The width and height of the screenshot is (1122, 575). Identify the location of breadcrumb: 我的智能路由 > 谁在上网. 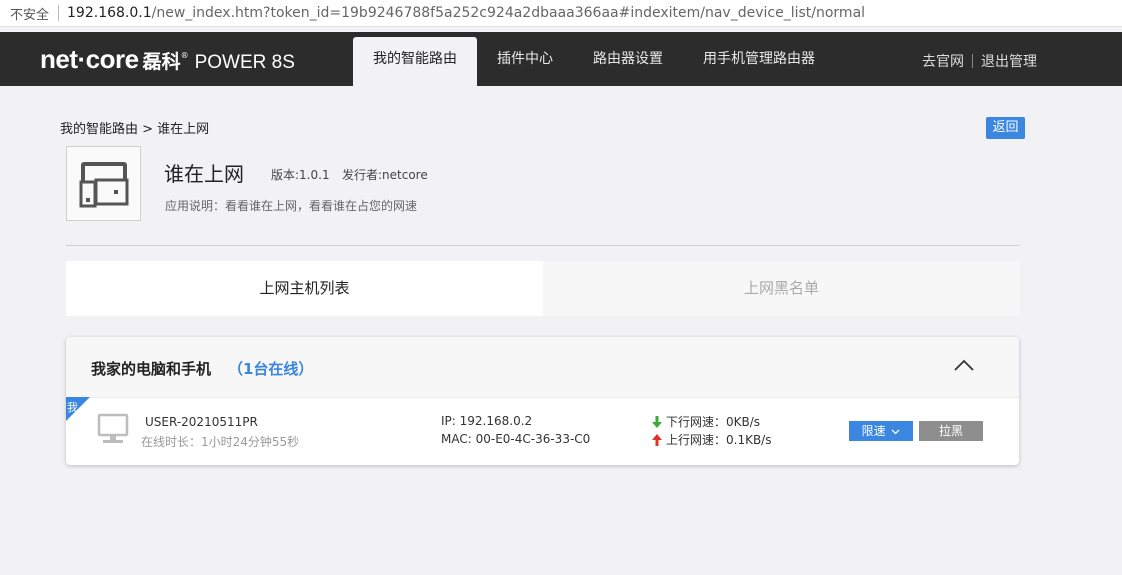
(134, 127).